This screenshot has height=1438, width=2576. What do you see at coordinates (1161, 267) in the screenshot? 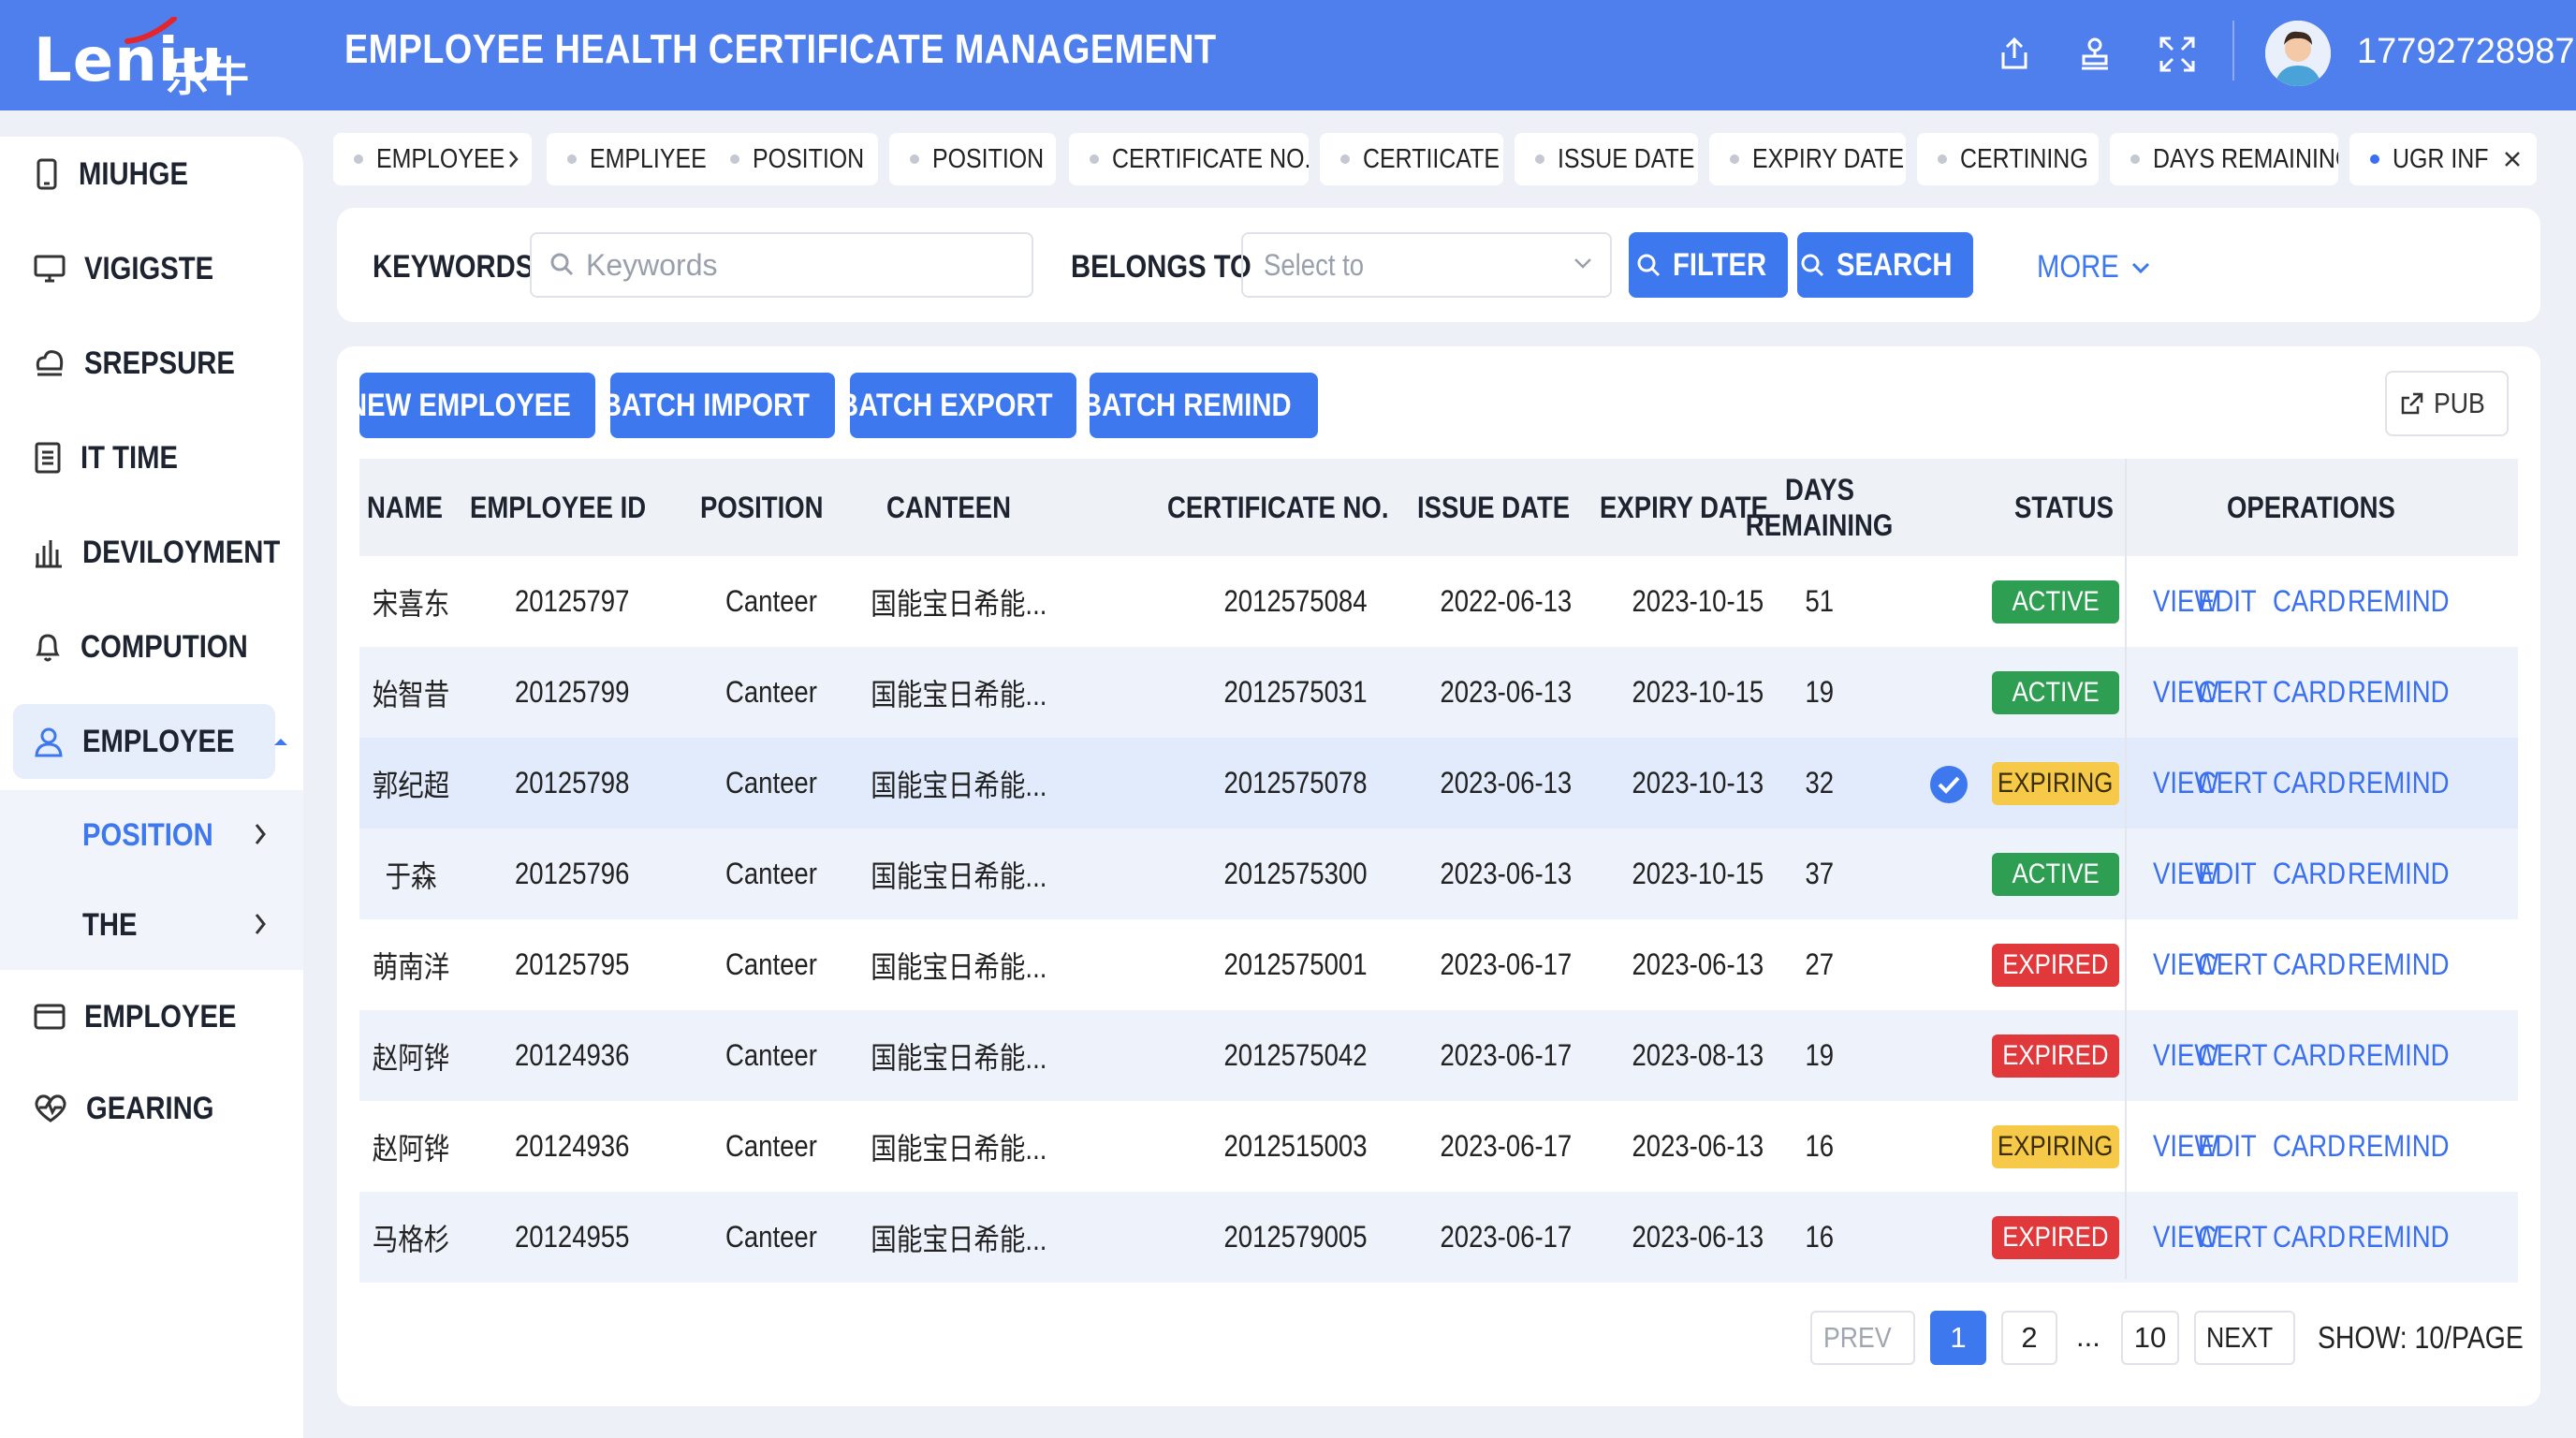
I see `belongs-to-label-text: BELONGS TO` at bounding box center [1161, 267].